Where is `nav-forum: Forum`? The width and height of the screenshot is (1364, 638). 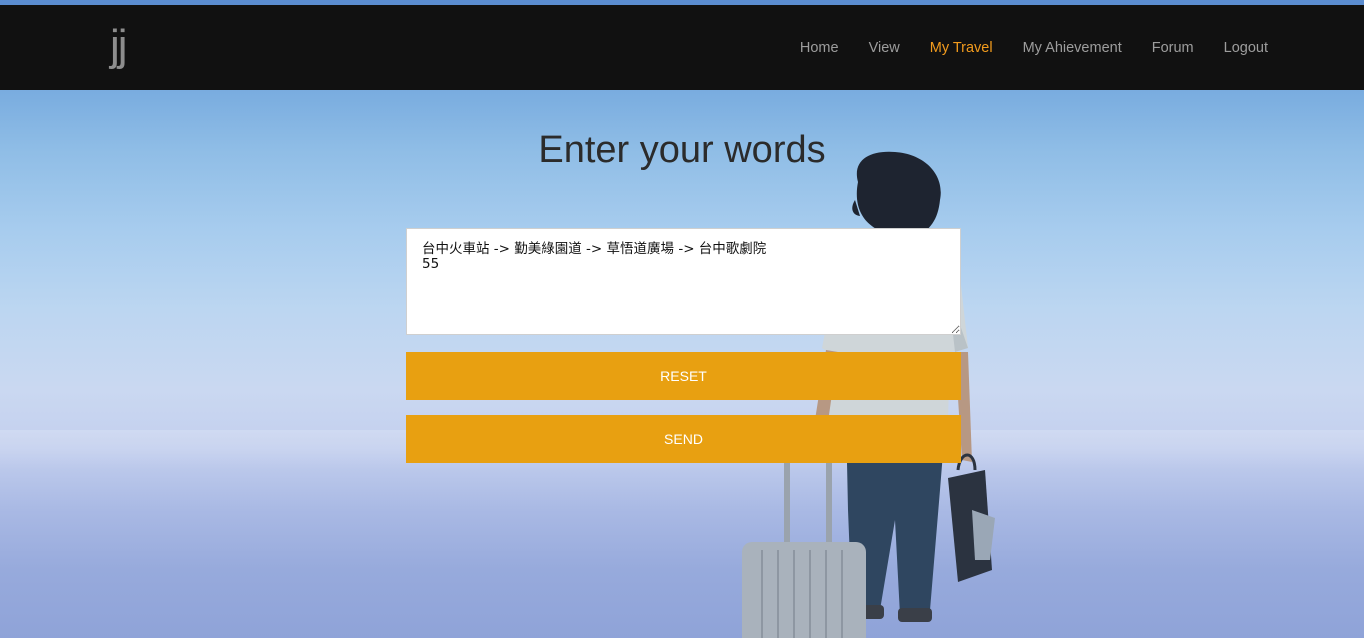 nav-forum: Forum is located at coordinates (1173, 48).